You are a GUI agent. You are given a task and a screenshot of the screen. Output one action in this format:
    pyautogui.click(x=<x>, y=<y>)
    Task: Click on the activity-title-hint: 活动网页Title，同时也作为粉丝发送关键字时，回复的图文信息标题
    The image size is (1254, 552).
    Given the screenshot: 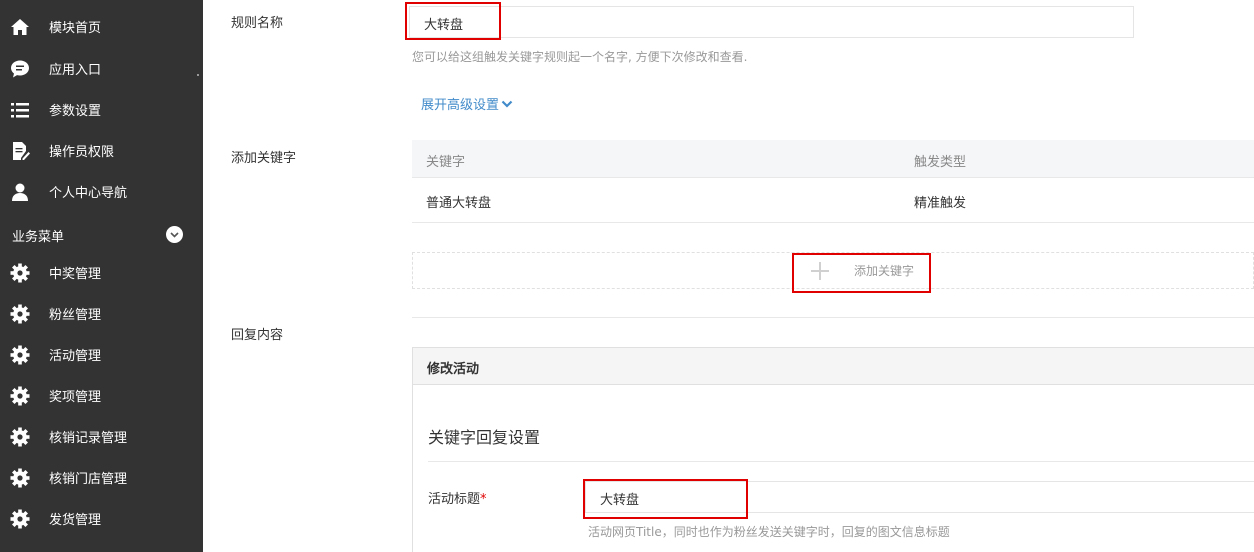 What is the action you would take?
    pyautogui.click(x=769, y=532)
    